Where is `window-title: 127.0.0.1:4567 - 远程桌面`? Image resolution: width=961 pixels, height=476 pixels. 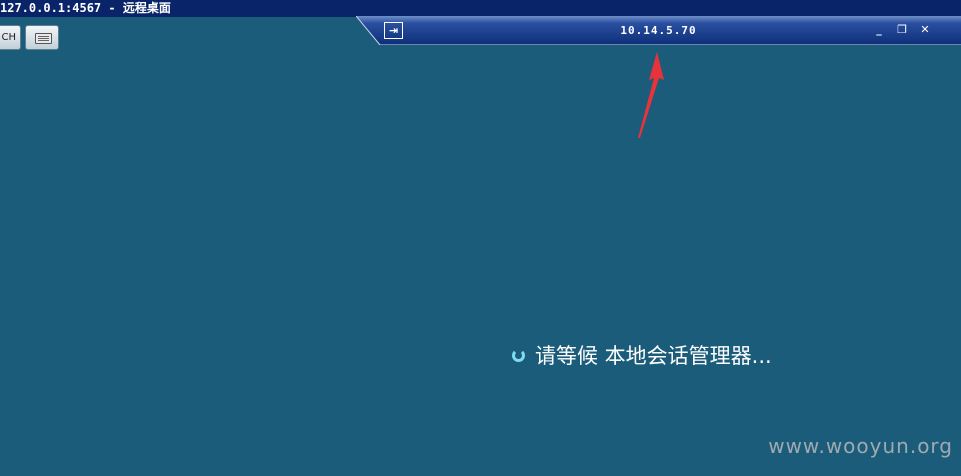 window-title: 127.0.0.1:4567 - 远程桌面 is located at coordinates (85, 8).